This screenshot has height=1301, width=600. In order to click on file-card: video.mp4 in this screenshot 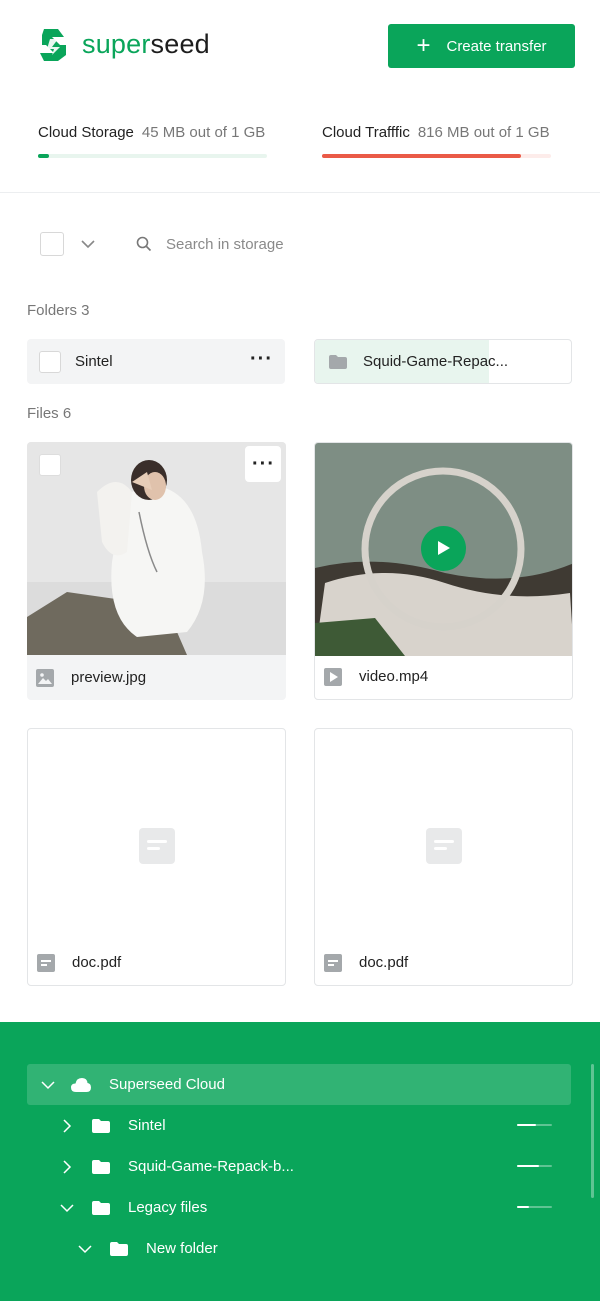, I will do `click(443, 571)`.